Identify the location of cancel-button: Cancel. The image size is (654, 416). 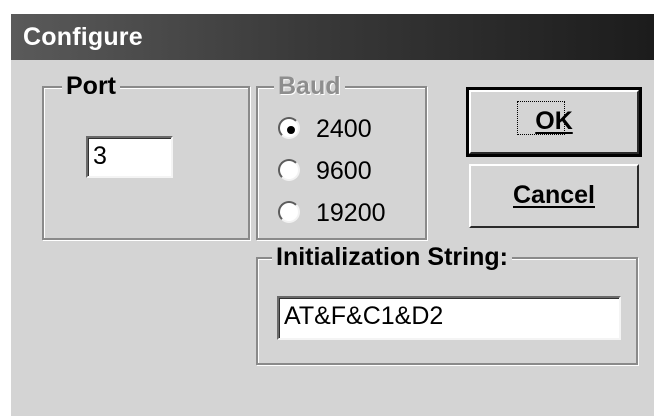
(554, 196).